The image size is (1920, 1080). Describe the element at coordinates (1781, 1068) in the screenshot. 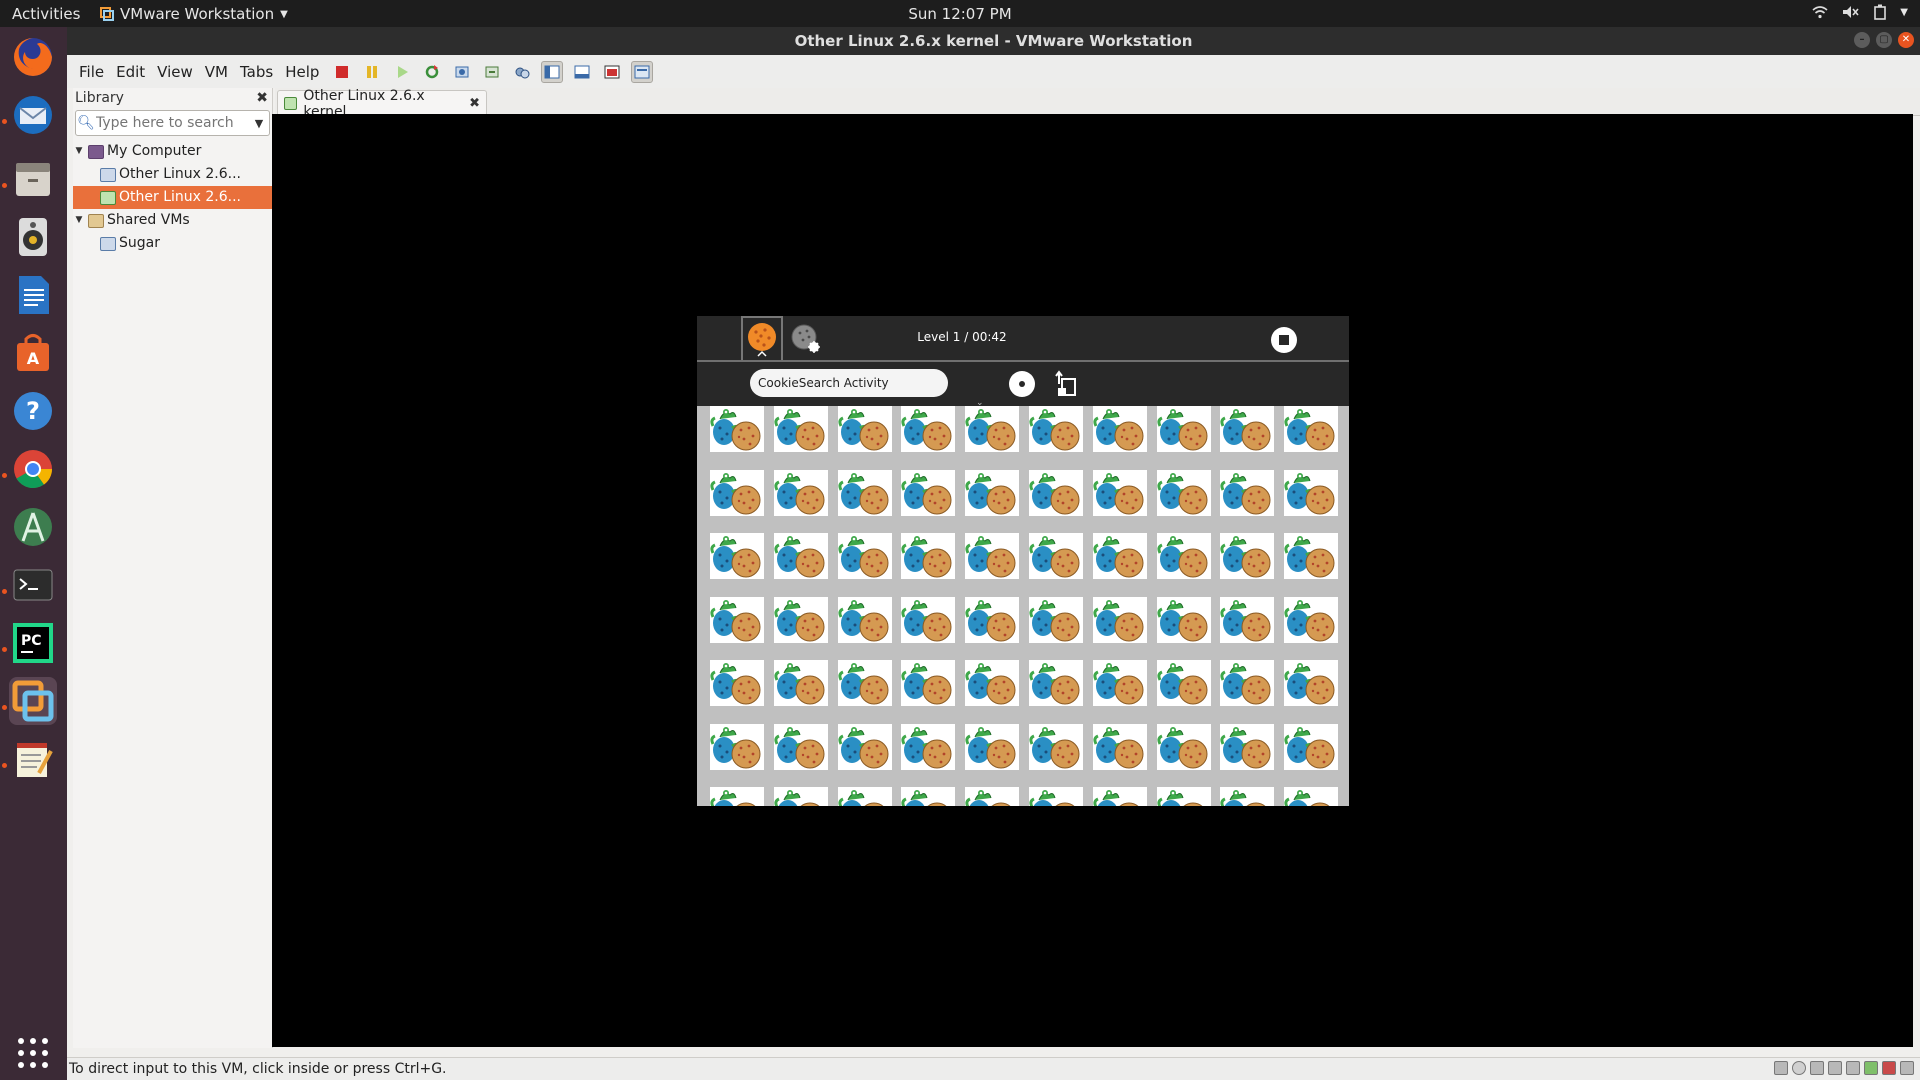

I see `hard-disk-icon` at that location.